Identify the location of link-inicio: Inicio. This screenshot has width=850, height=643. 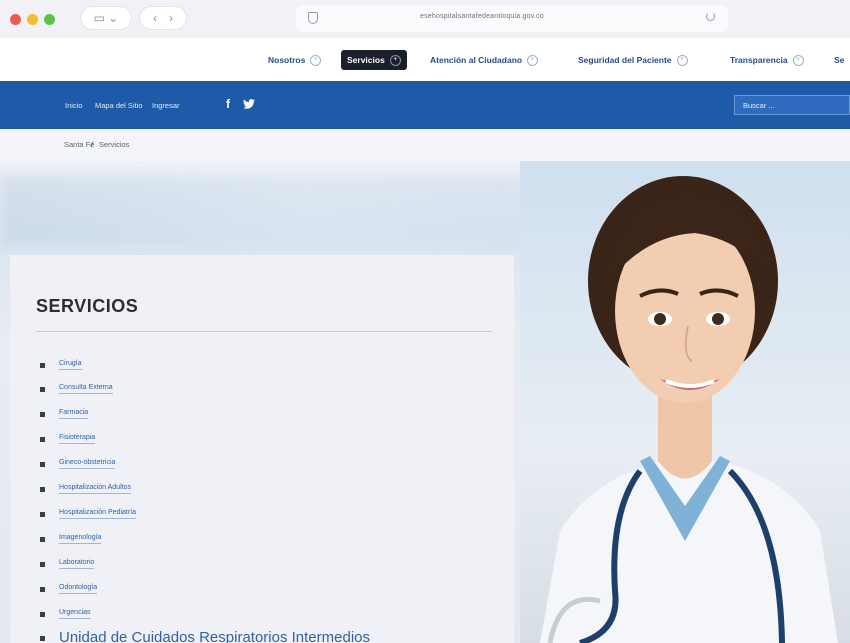
(74, 105).